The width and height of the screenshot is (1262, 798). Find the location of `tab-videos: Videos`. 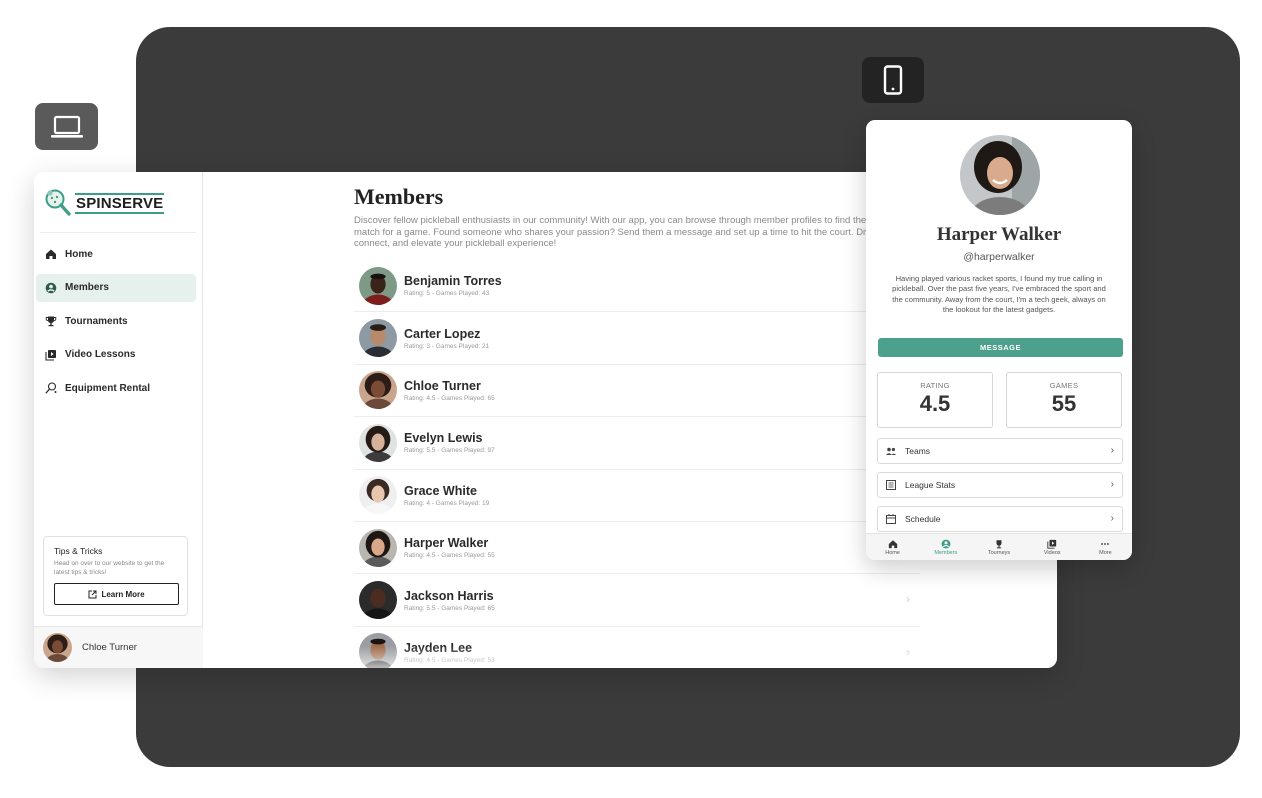

tab-videos: Videos is located at coordinates (1052, 547).